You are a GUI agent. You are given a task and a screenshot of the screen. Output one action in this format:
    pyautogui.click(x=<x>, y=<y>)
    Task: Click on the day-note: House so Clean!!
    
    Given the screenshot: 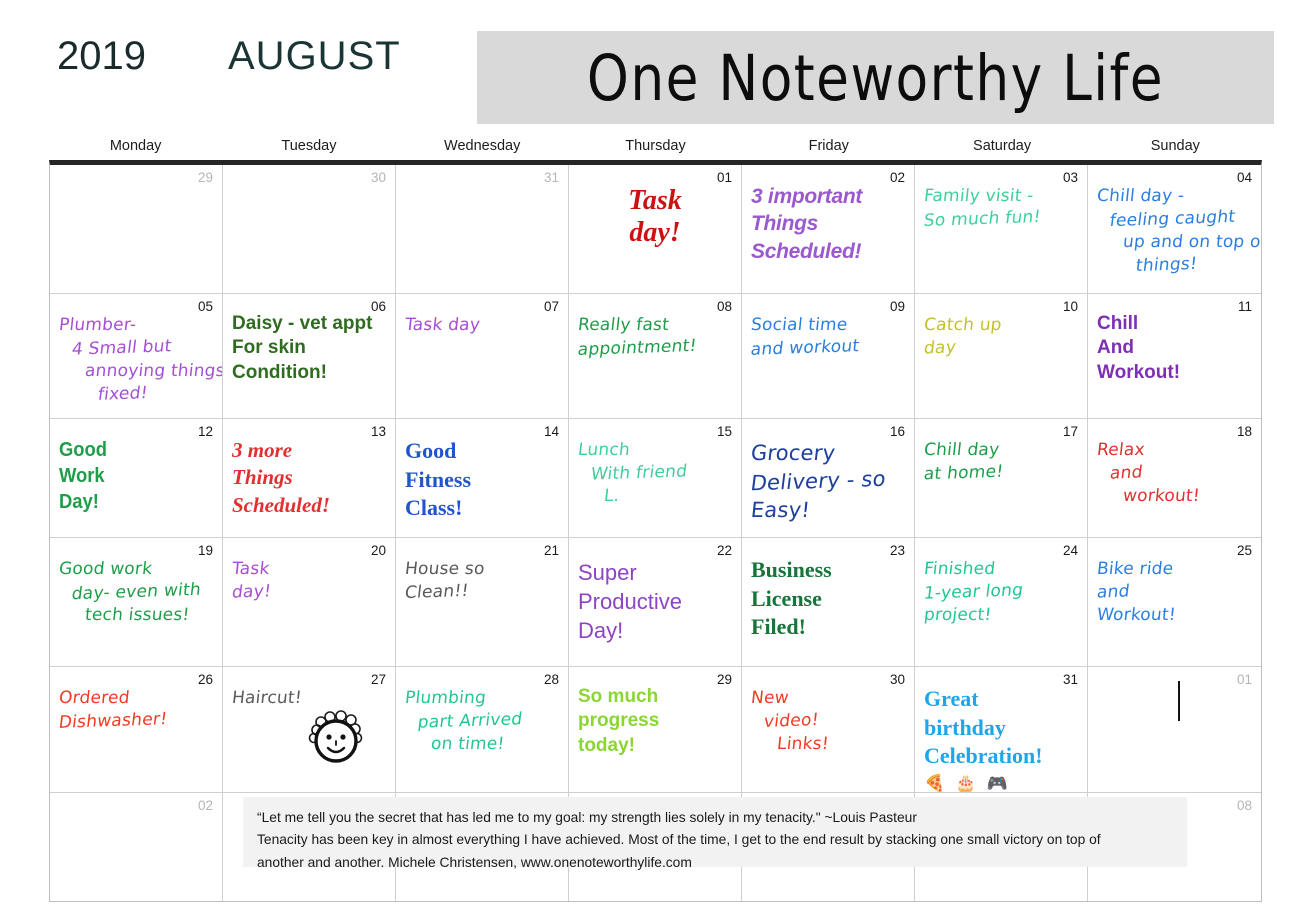 What is the action you would take?
    pyautogui.click(x=481, y=581)
    